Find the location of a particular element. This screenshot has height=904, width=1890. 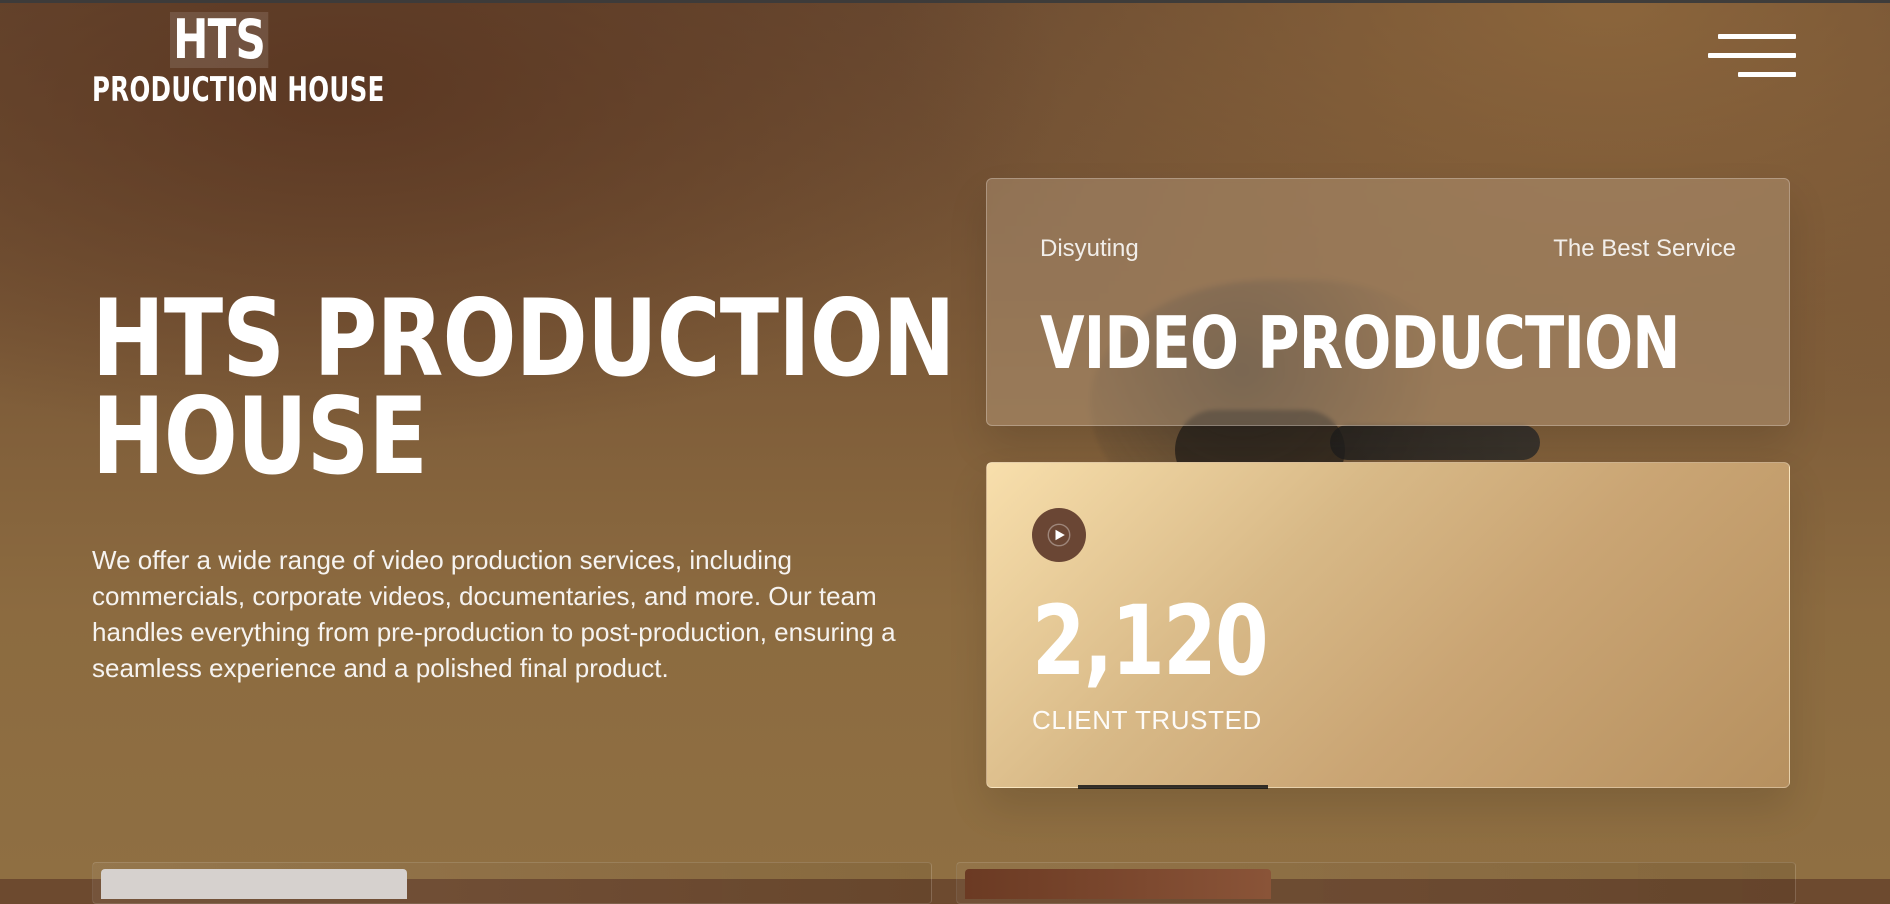

service-card-title: VIDEO PRODUCTION is located at coordinates (1360, 343).